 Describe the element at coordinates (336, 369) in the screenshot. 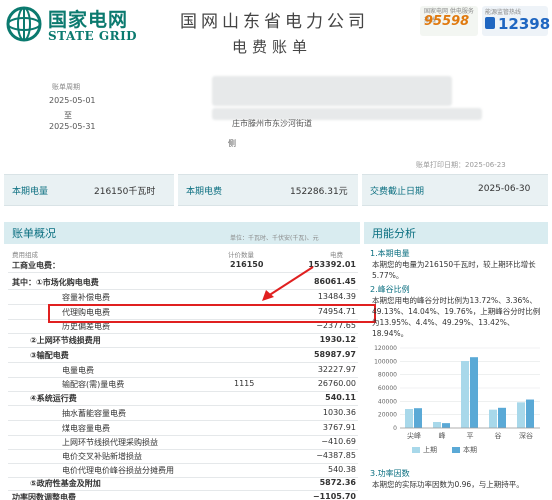

I see `fee-row-amount: 32227.97` at that location.